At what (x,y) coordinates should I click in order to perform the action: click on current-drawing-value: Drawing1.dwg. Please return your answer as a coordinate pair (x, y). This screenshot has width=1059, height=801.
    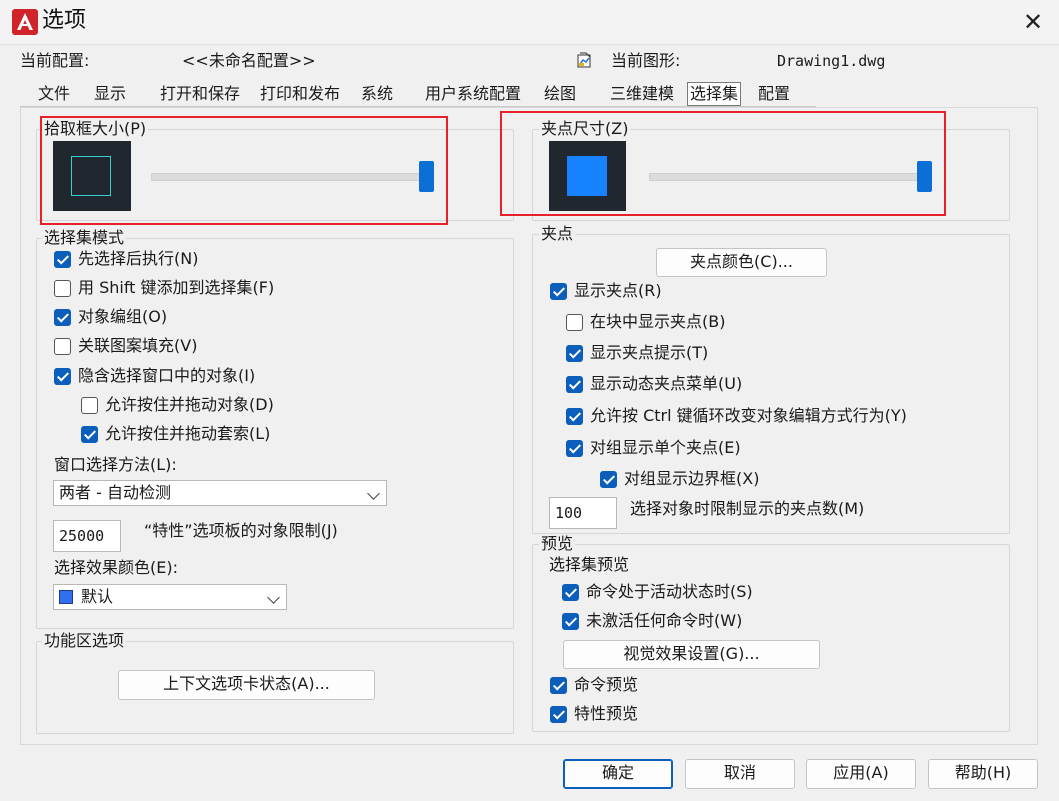
    Looking at the image, I should click on (831, 61).